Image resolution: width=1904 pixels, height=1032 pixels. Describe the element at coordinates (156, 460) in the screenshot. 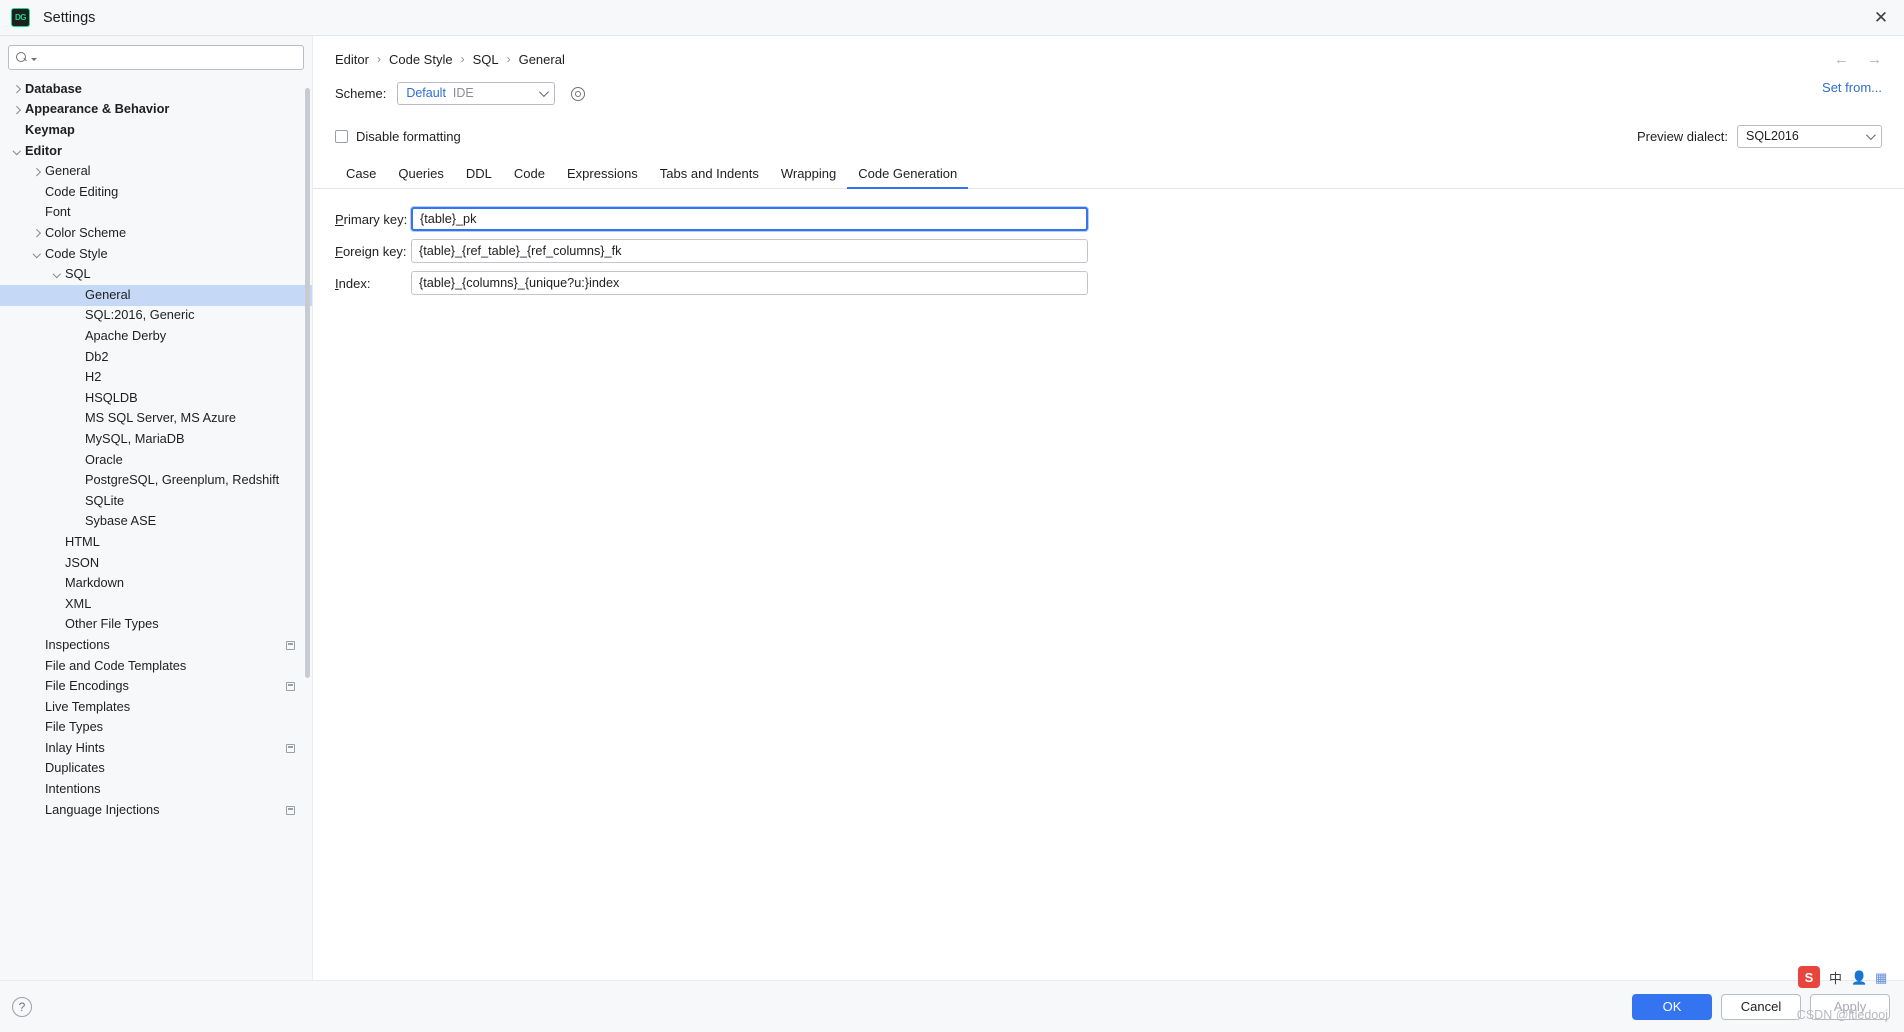

I see `sidebar-item-oracle: Oracle` at that location.